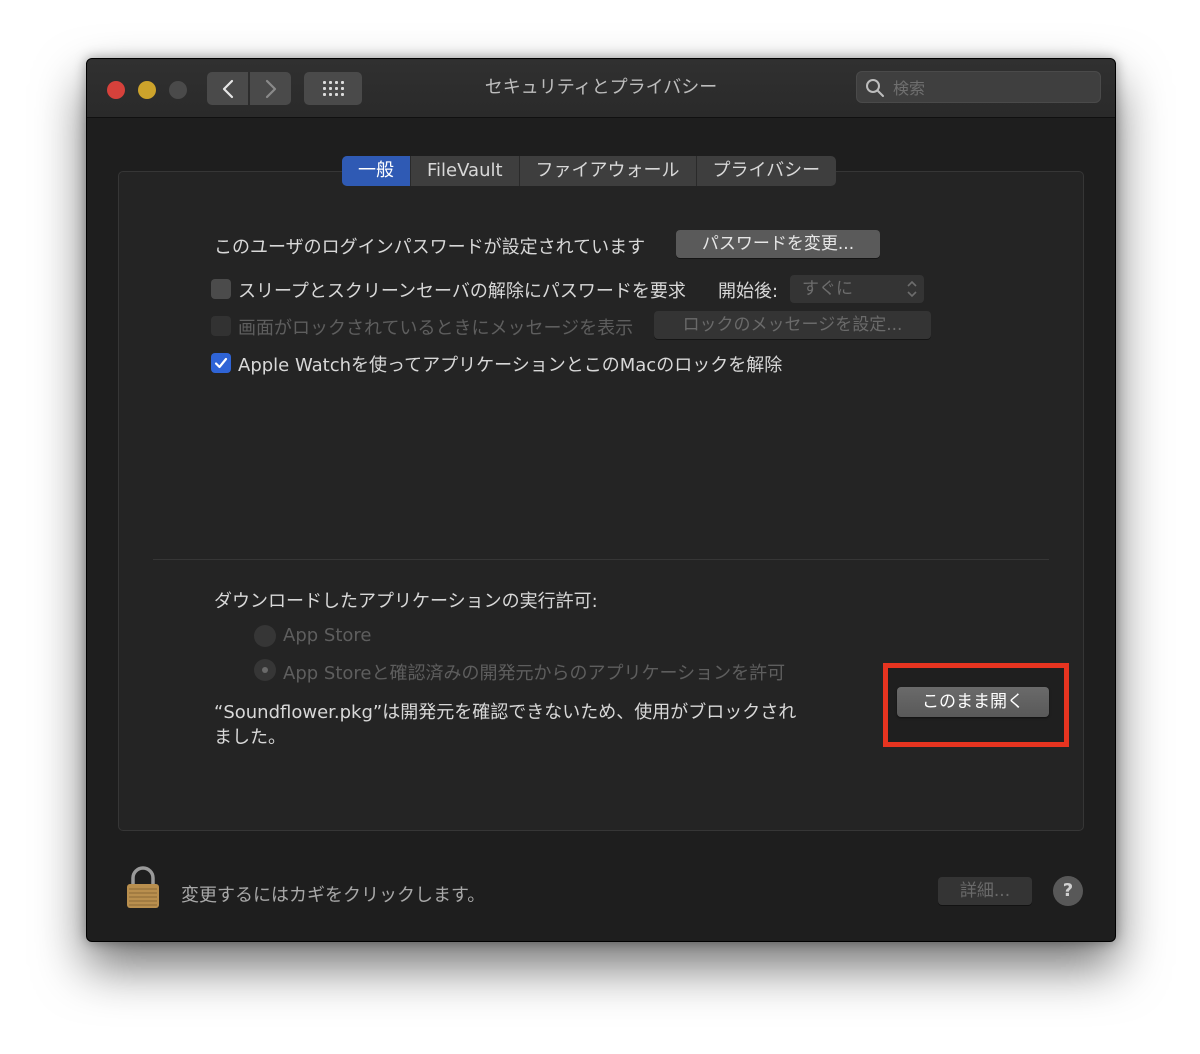  Describe the element at coordinates (465, 171) in the screenshot. I see `tab-filevault: FileVault` at that location.